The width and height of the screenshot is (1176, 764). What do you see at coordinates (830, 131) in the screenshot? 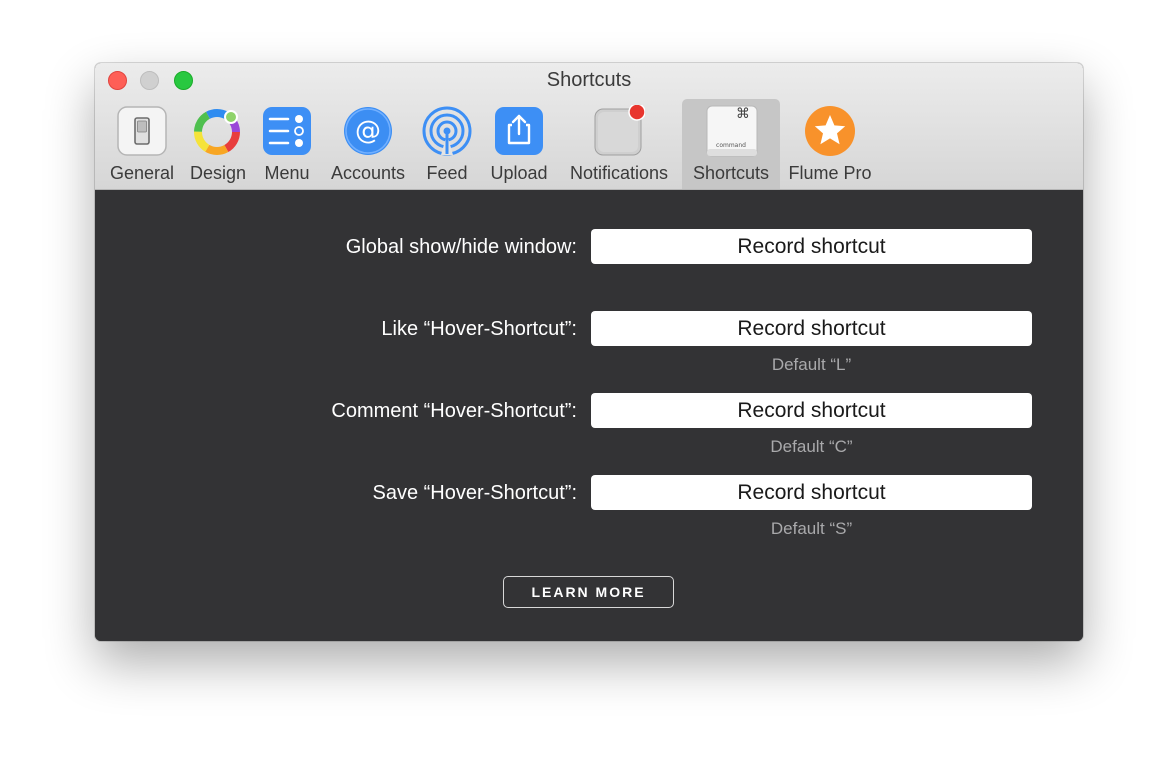
I see `star-icon` at bounding box center [830, 131].